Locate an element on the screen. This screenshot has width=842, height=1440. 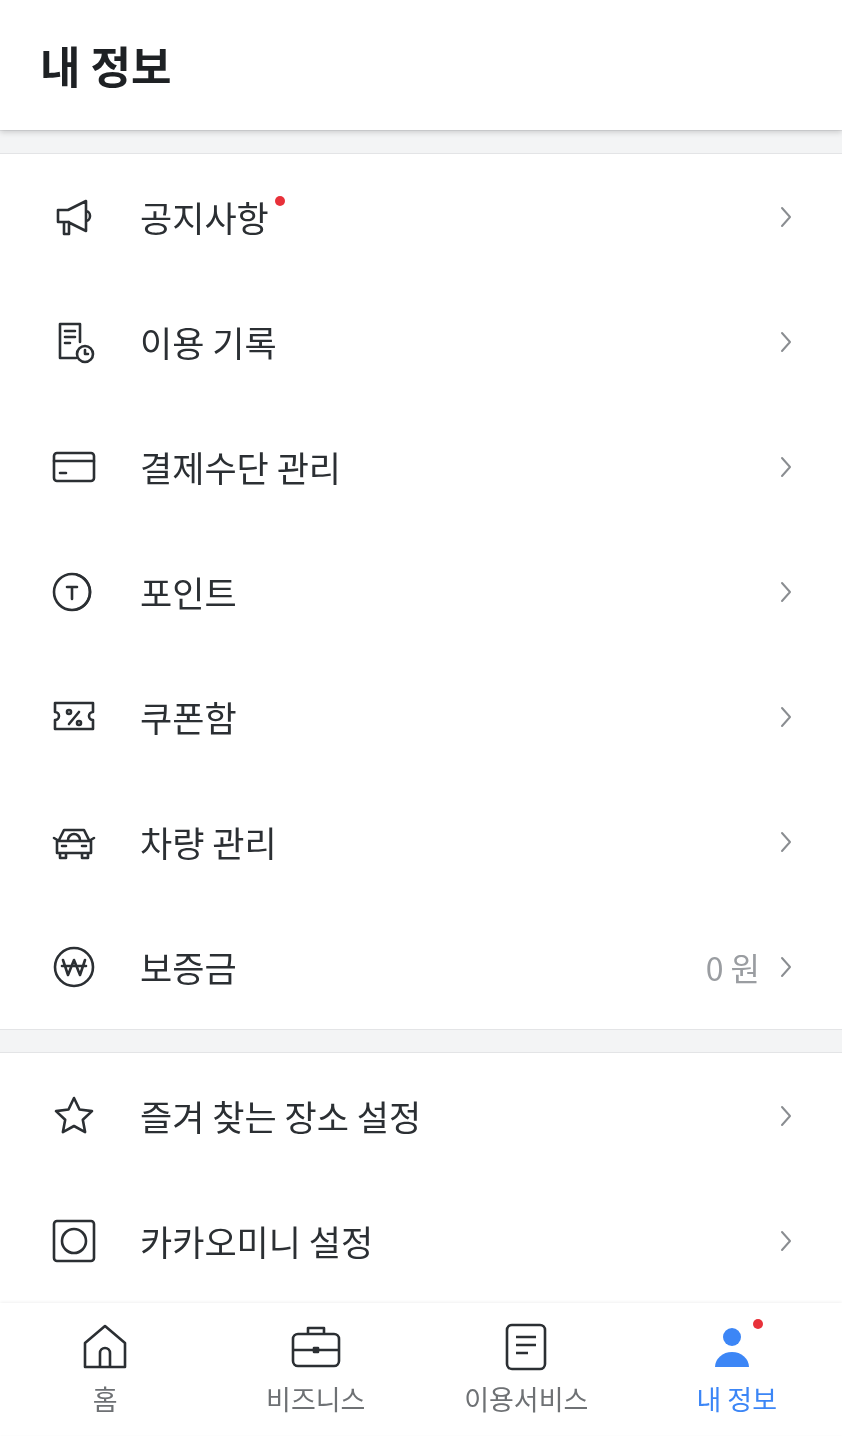
tab: 비즈니스 is located at coordinates (315, 1369).